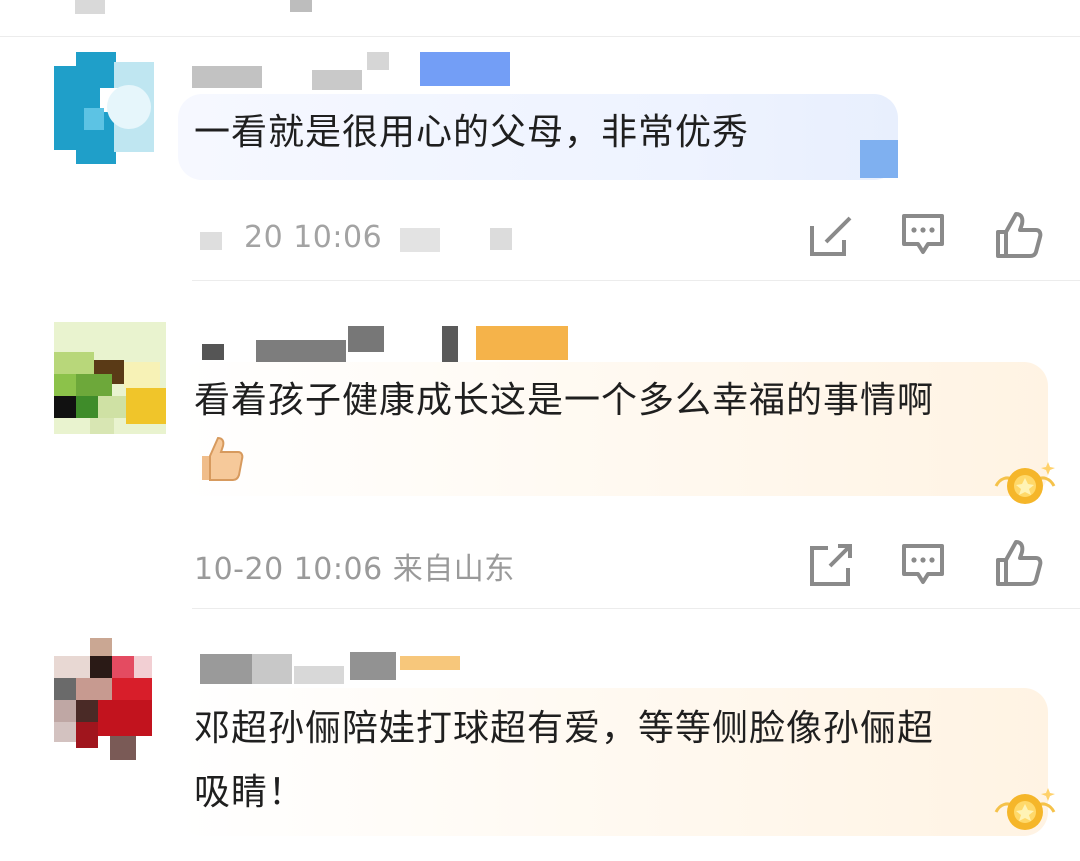 The height and width of the screenshot is (861, 1080). What do you see at coordinates (564, 400) in the screenshot?
I see `comment-text: 看着孩子健康成长这是一个多么幸福的事情啊` at bounding box center [564, 400].